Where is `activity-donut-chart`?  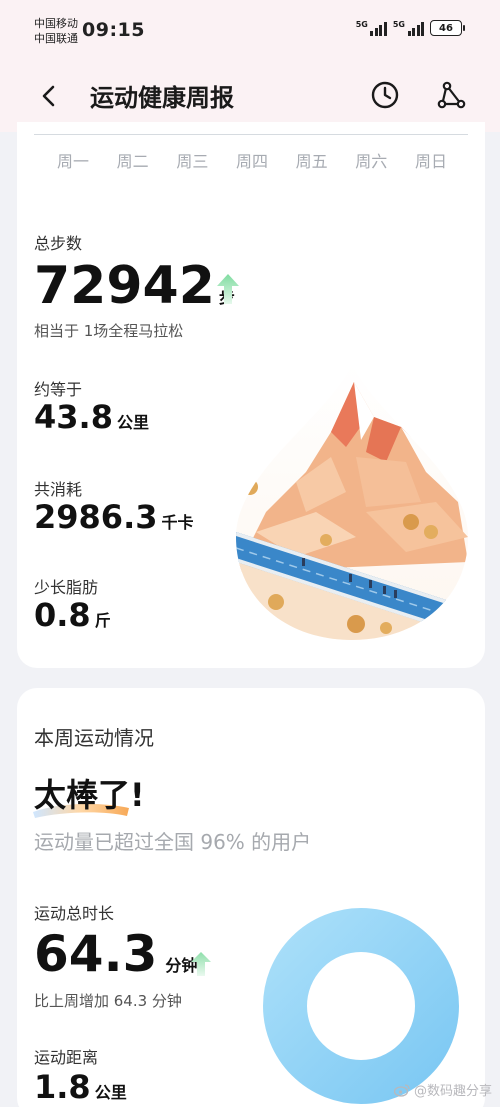 activity-donut-chart is located at coordinates (361, 1006).